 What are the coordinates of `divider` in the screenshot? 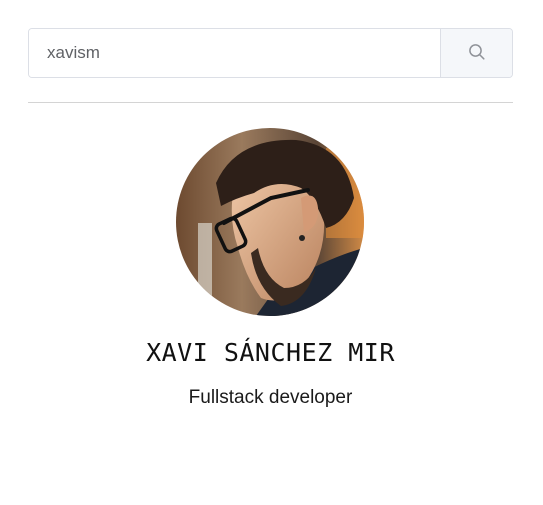 It's located at (270, 102).